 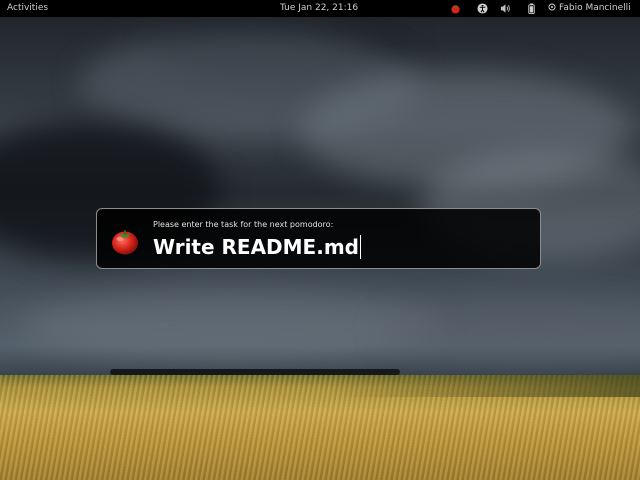 What do you see at coordinates (552, 7) in the screenshot?
I see `user-status-icon` at bounding box center [552, 7].